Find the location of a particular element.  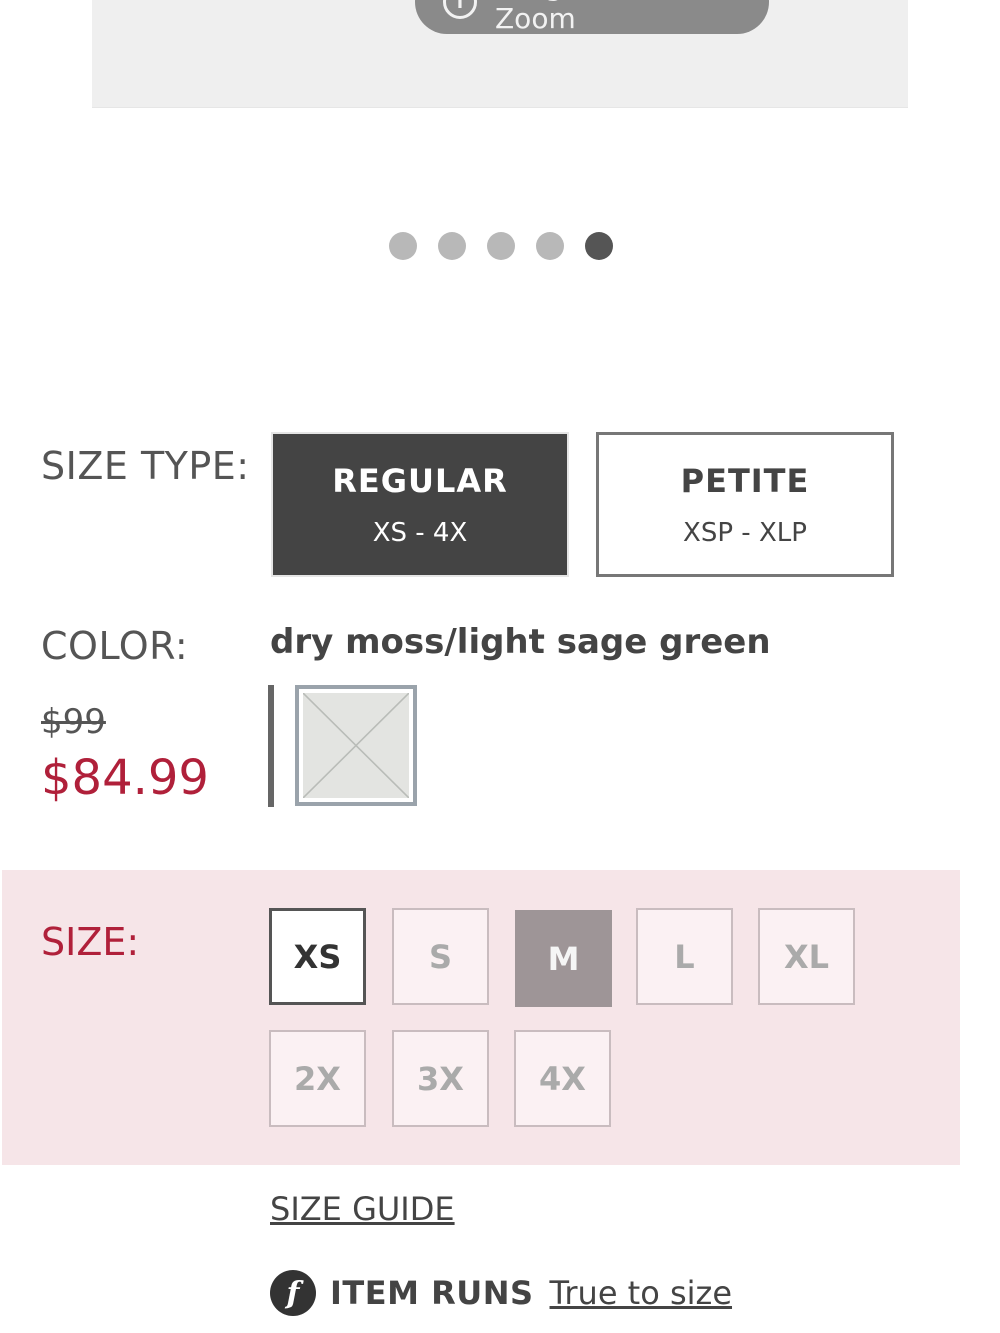

fit-title: ITEM RUNS is located at coordinates (432, 1293).